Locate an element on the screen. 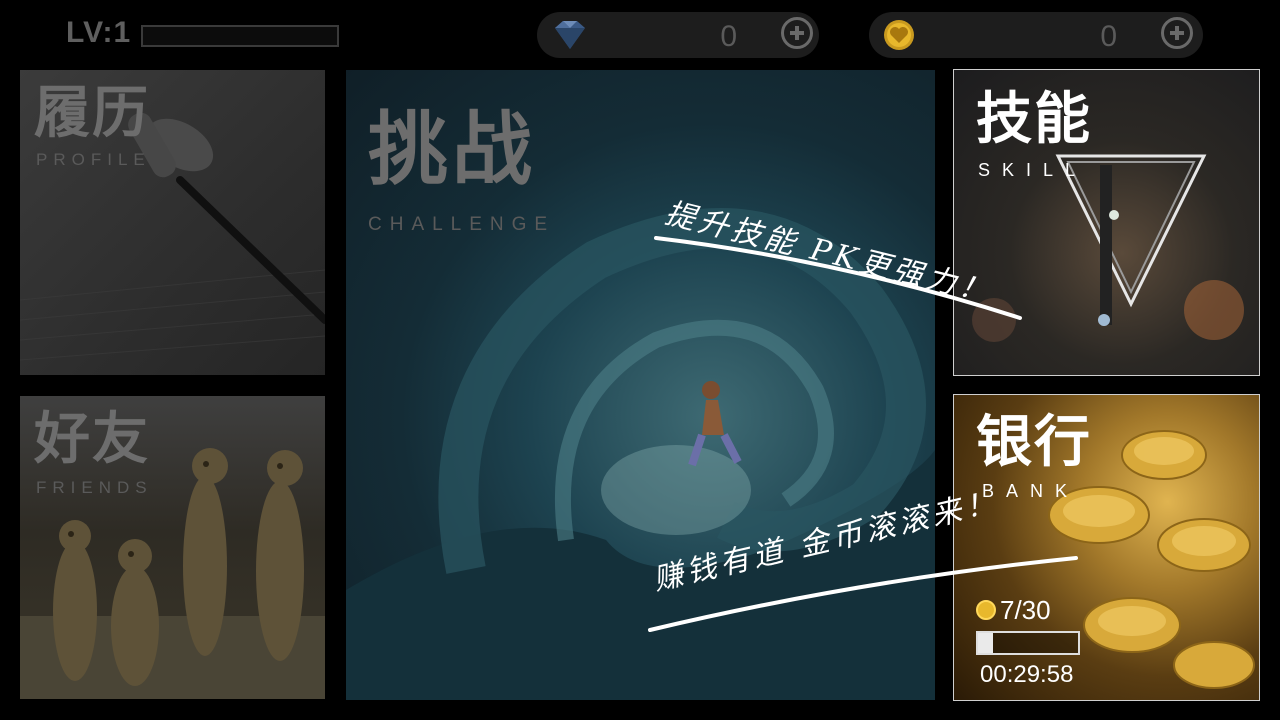 This screenshot has height=720, width=1280. friends-tile: 好友 FRIENDS is located at coordinates (172, 547).